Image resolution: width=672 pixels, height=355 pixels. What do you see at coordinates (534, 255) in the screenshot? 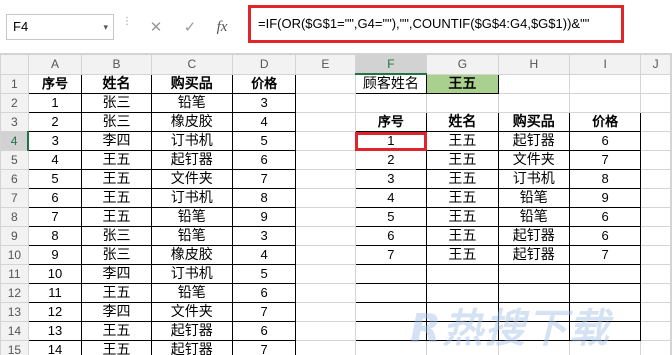
I see `cell-h10: 起钉器` at bounding box center [534, 255].